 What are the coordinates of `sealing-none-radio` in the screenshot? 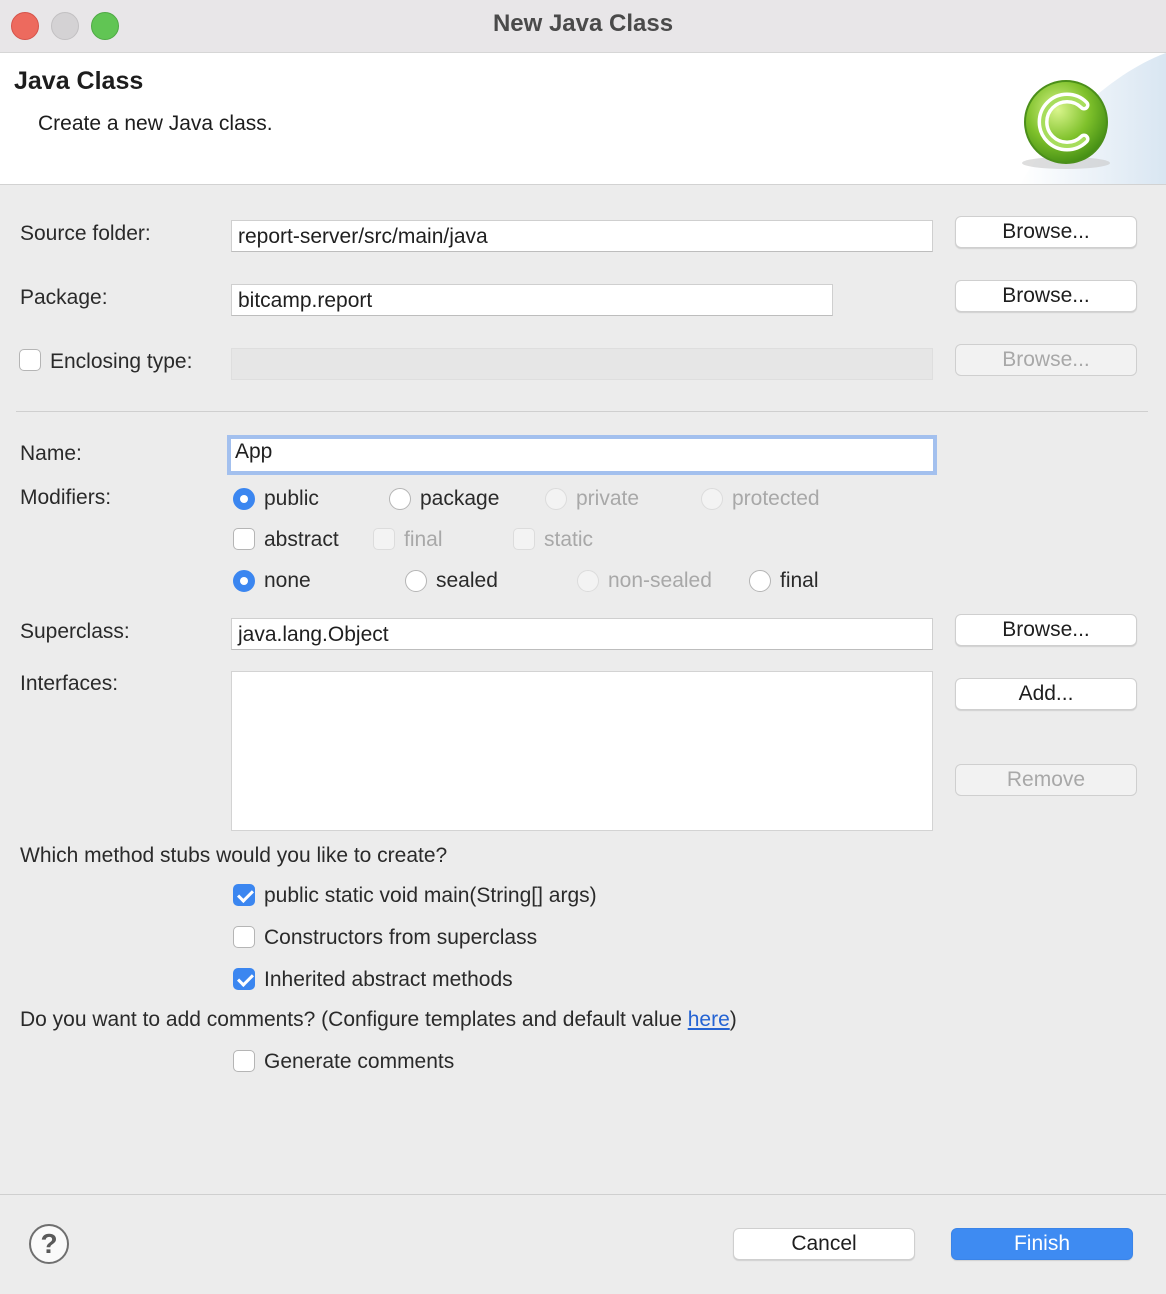 It's located at (244, 581).